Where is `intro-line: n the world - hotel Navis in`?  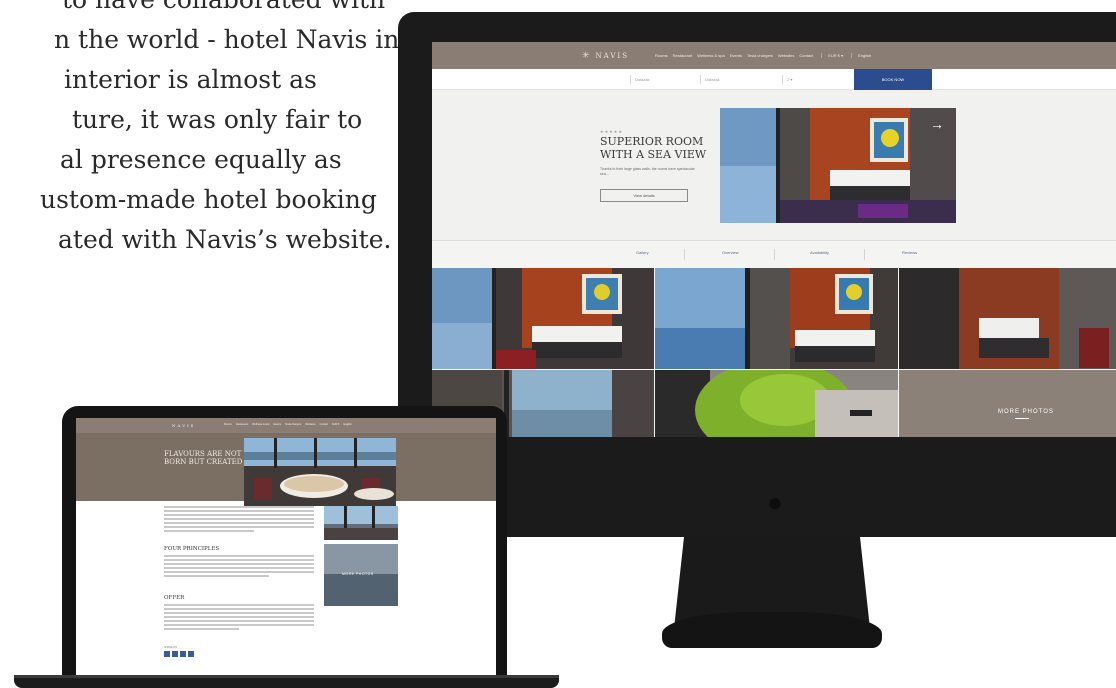
intro-line: n the world - hotel Navis in is located at coordinates (227, 39).